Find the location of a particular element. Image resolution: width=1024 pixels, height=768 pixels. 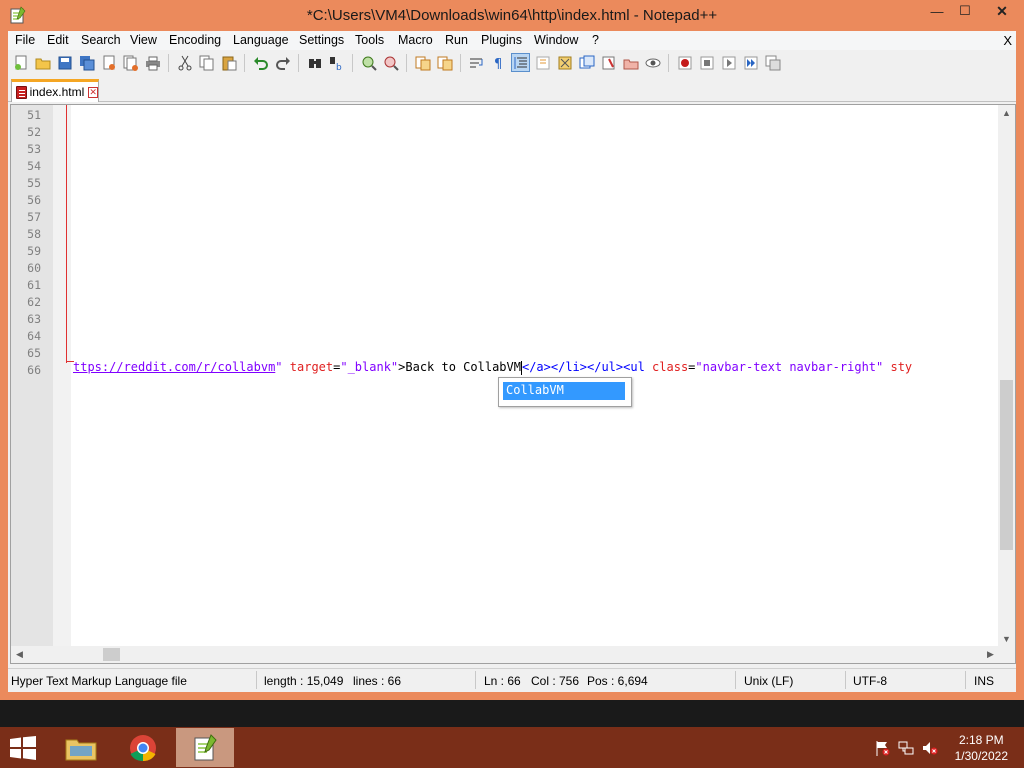

copy-icon is located at coordinates (206, 62).